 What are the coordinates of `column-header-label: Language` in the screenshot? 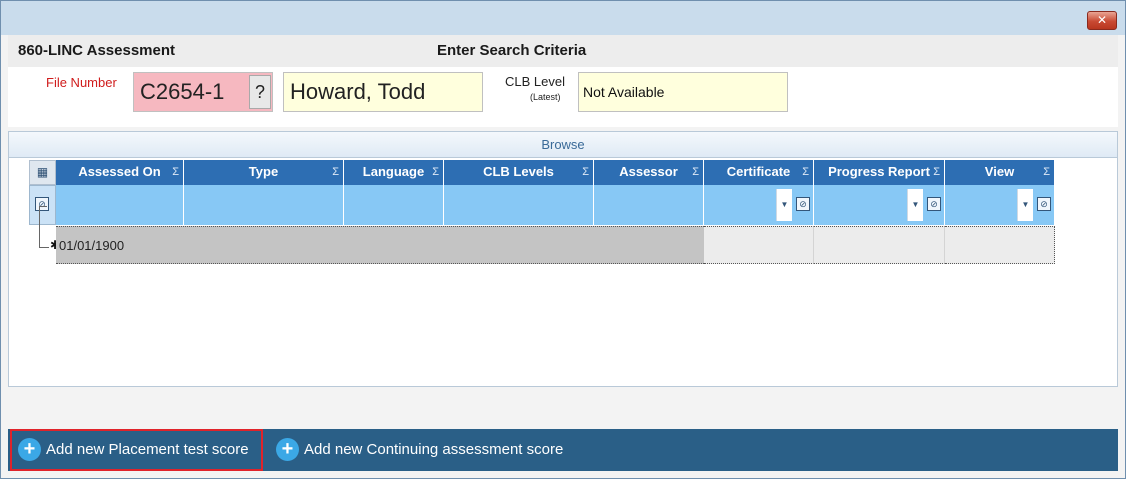 It's located at (393, 171).